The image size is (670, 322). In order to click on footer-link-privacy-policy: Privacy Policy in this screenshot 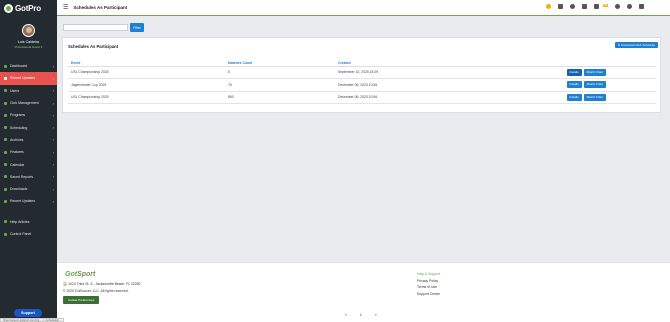, I will do `click(428, 281)`.